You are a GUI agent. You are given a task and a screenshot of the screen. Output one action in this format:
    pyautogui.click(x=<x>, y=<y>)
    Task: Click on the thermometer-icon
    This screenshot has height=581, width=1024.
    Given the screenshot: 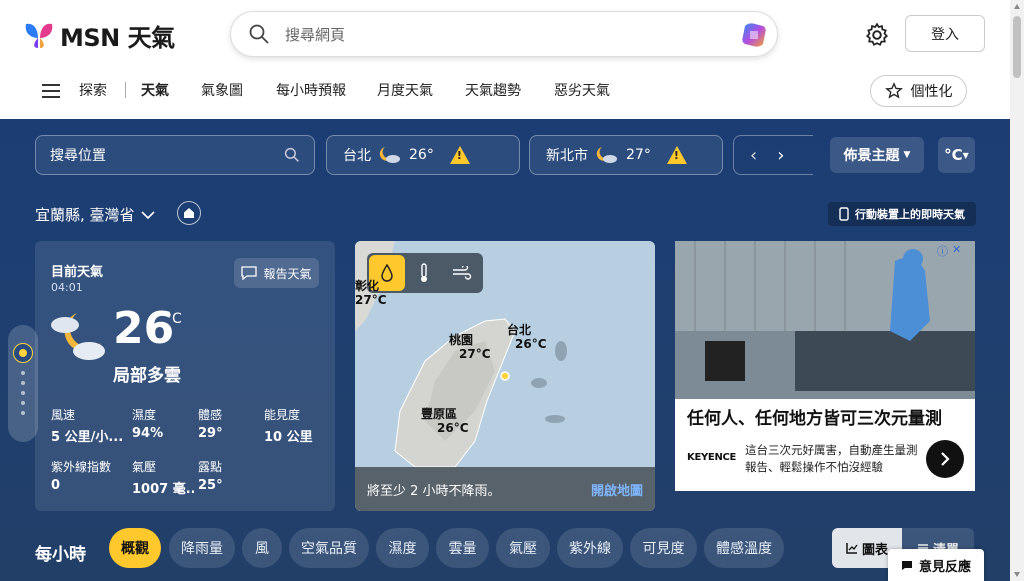 What is the action you would take?
    pyautogui.click(x=424, y=272)
    